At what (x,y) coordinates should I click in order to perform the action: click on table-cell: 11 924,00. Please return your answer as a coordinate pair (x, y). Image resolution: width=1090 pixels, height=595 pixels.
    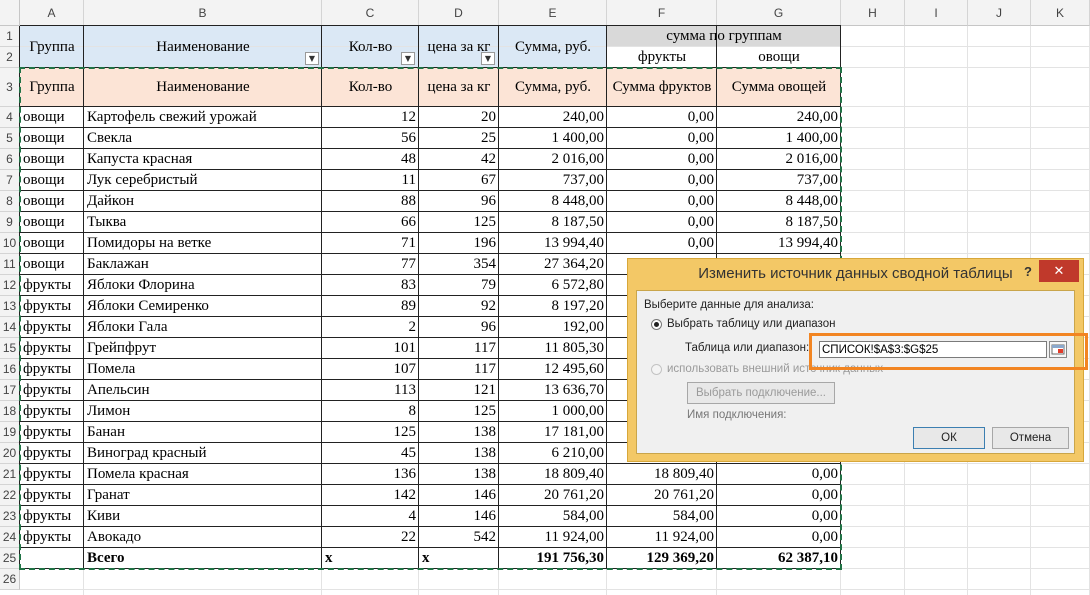
    Looking at the image, I should click on (553, 537).